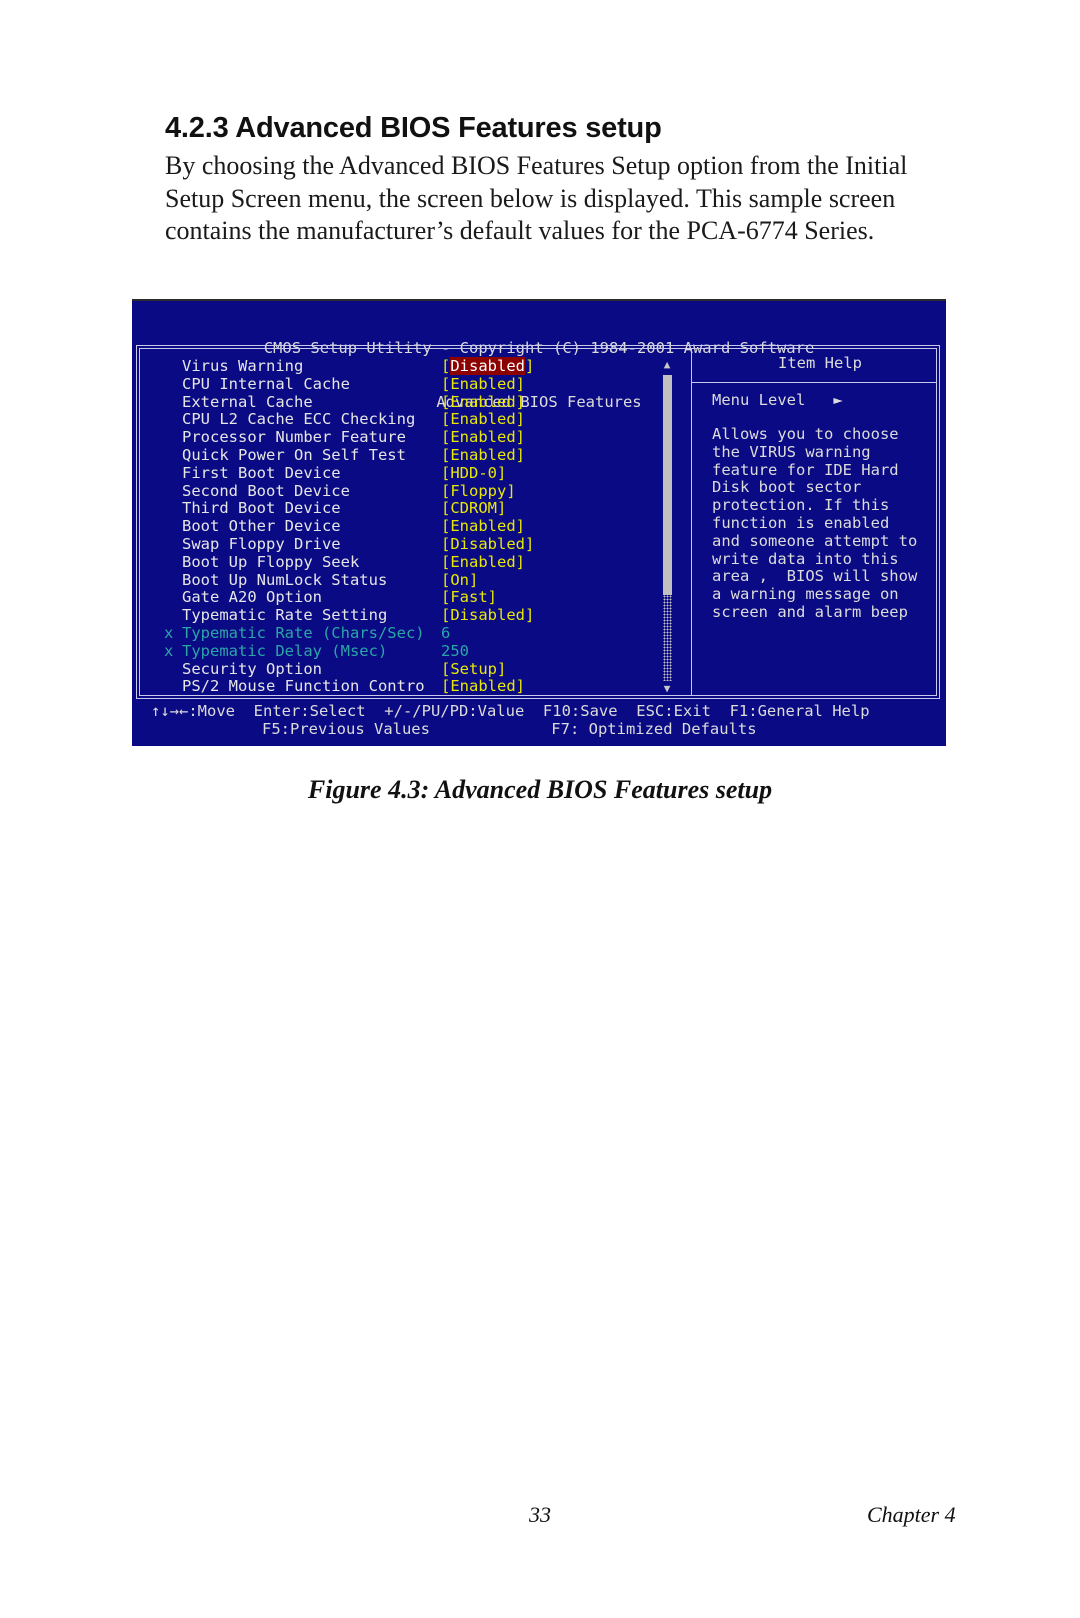 This screenshot has height=1618, width=1080. What do you see at coordinates (473, 669) in the screenshot?
I see `setting-value: [Setup]` at bounding box center [473, 669].